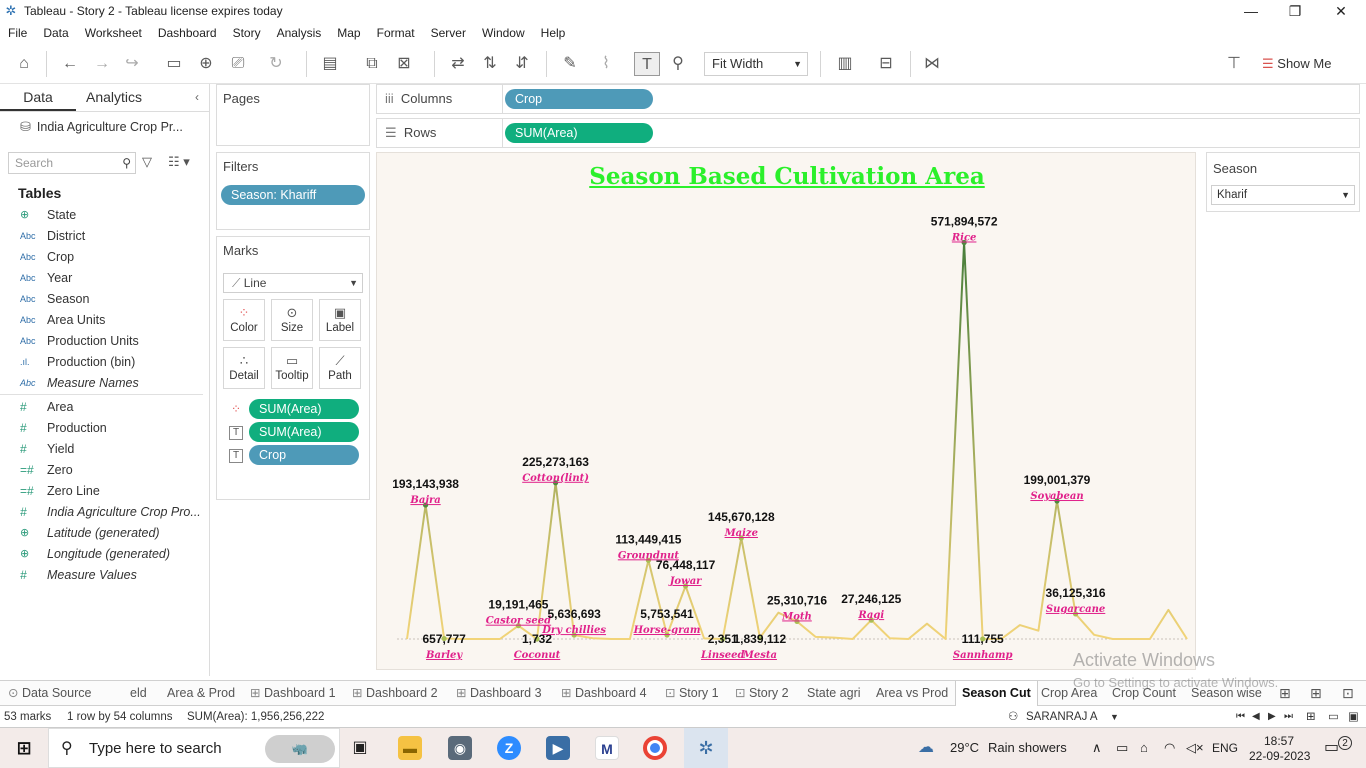 The height and width of the screenshot is (768, 1366). What do you see at coordinates (104, 361) in the screenshot?
I see `field-item: .ıl. Production (bin)` at bounding box center [104, 361].